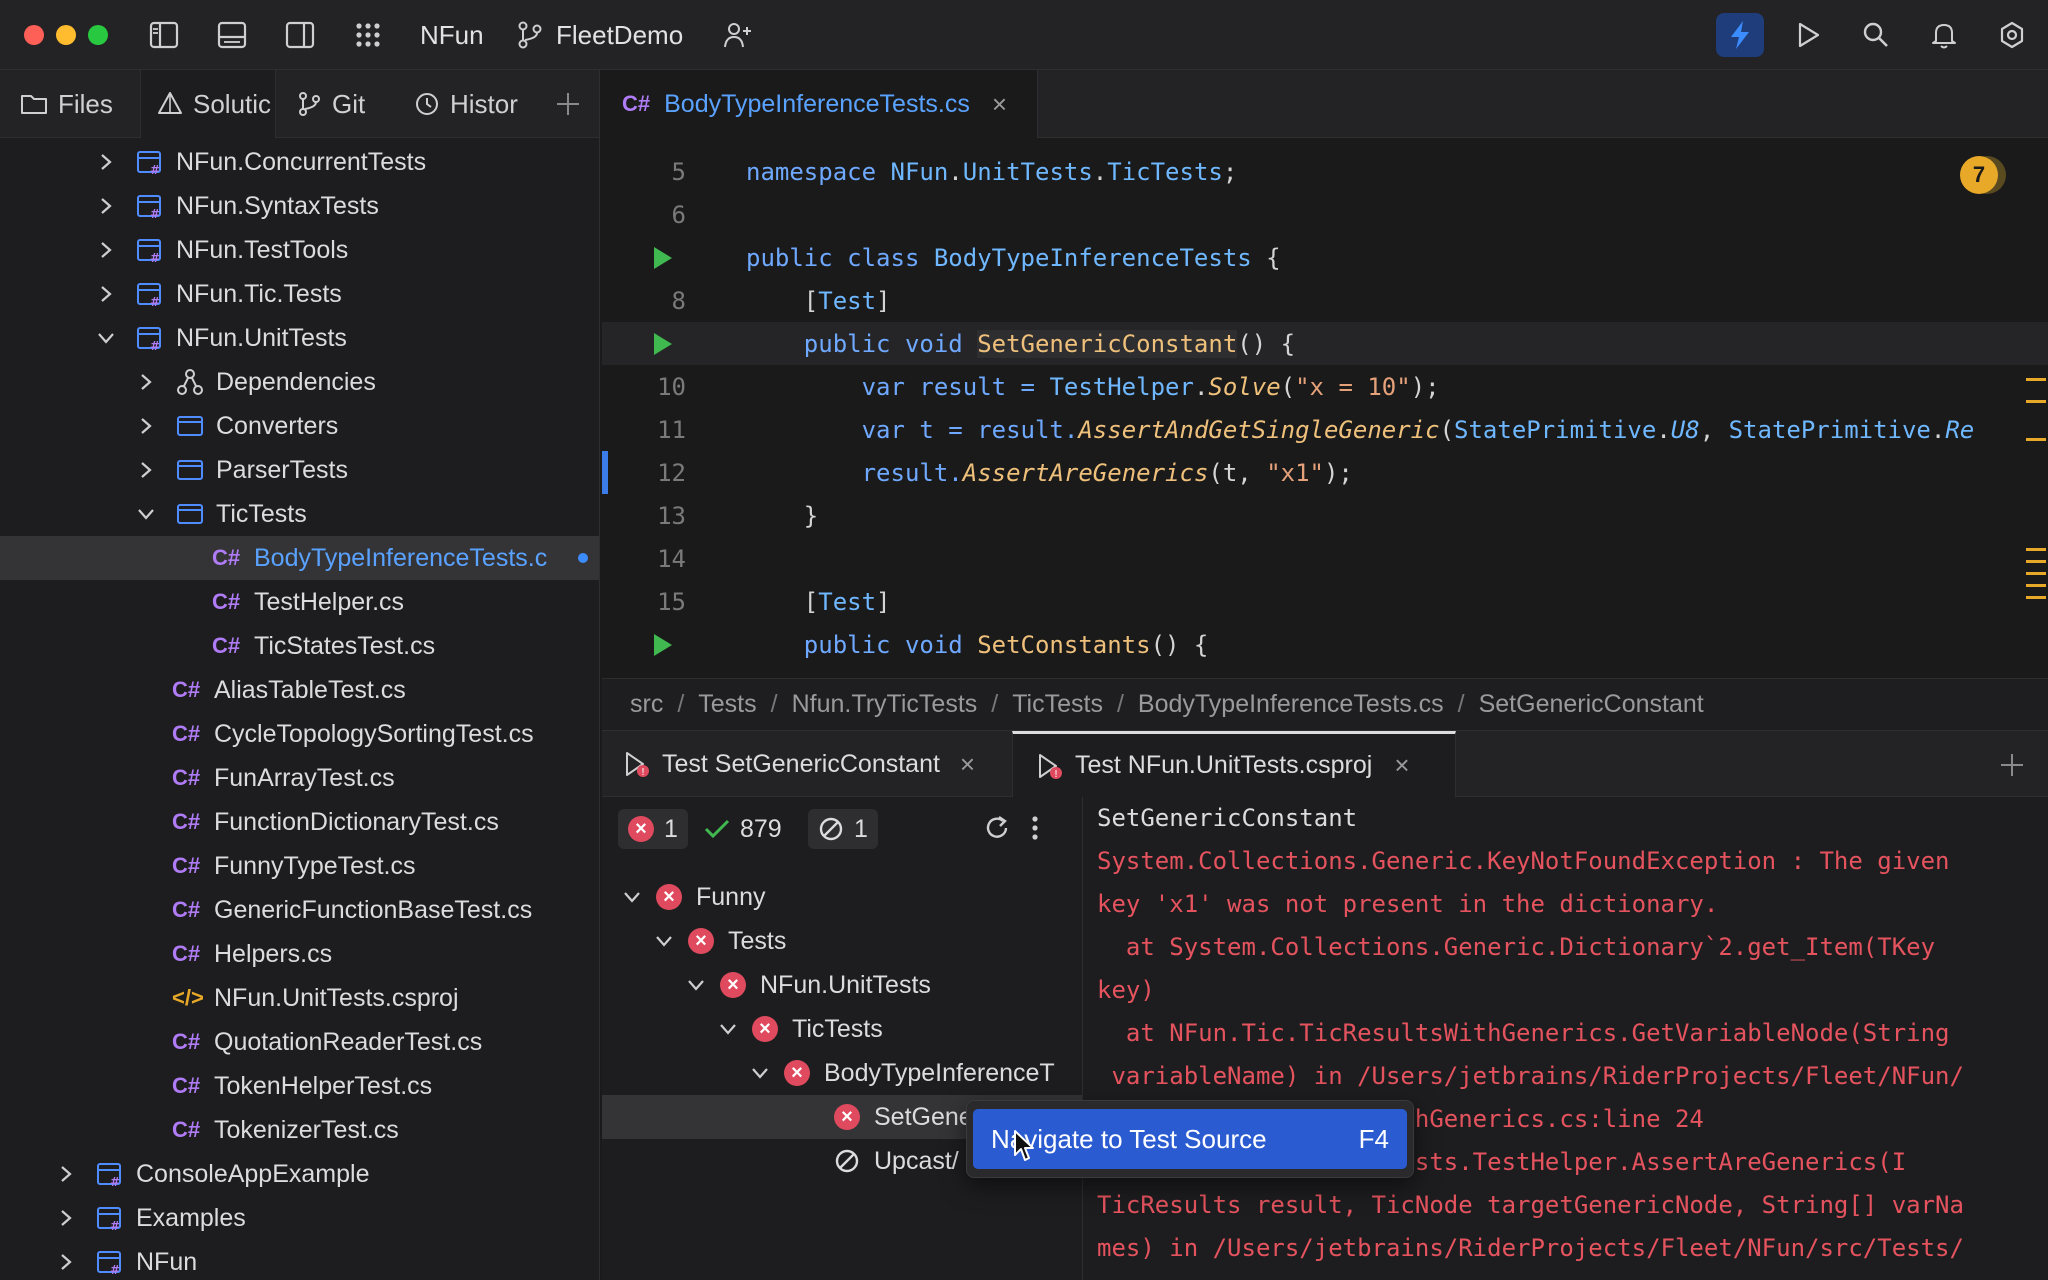 The height and width of the screenshot is (1280, 2048). I want to click on test-tree-item: × Tests, so click(842, 941).